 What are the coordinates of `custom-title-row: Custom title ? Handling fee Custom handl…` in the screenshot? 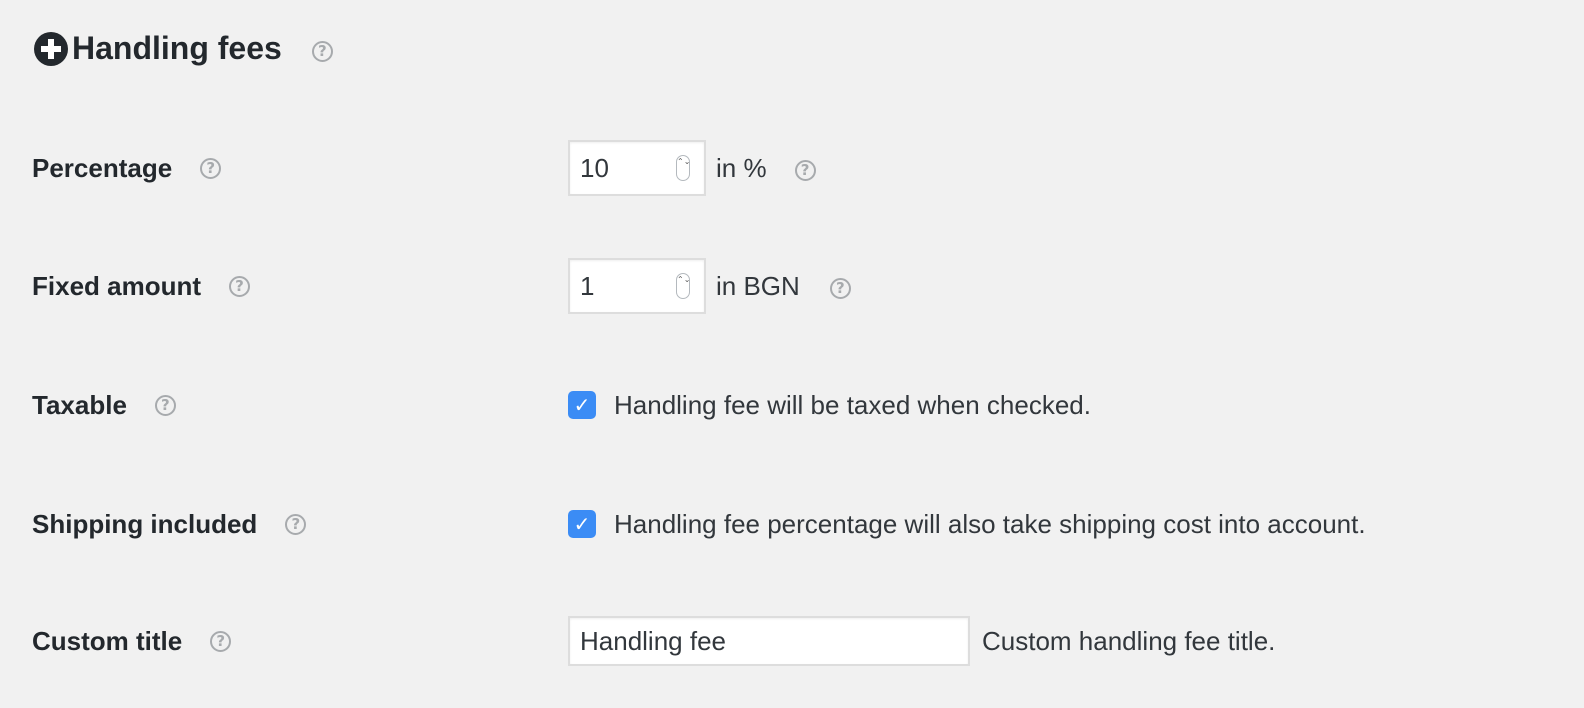 It's located at (792, 641).